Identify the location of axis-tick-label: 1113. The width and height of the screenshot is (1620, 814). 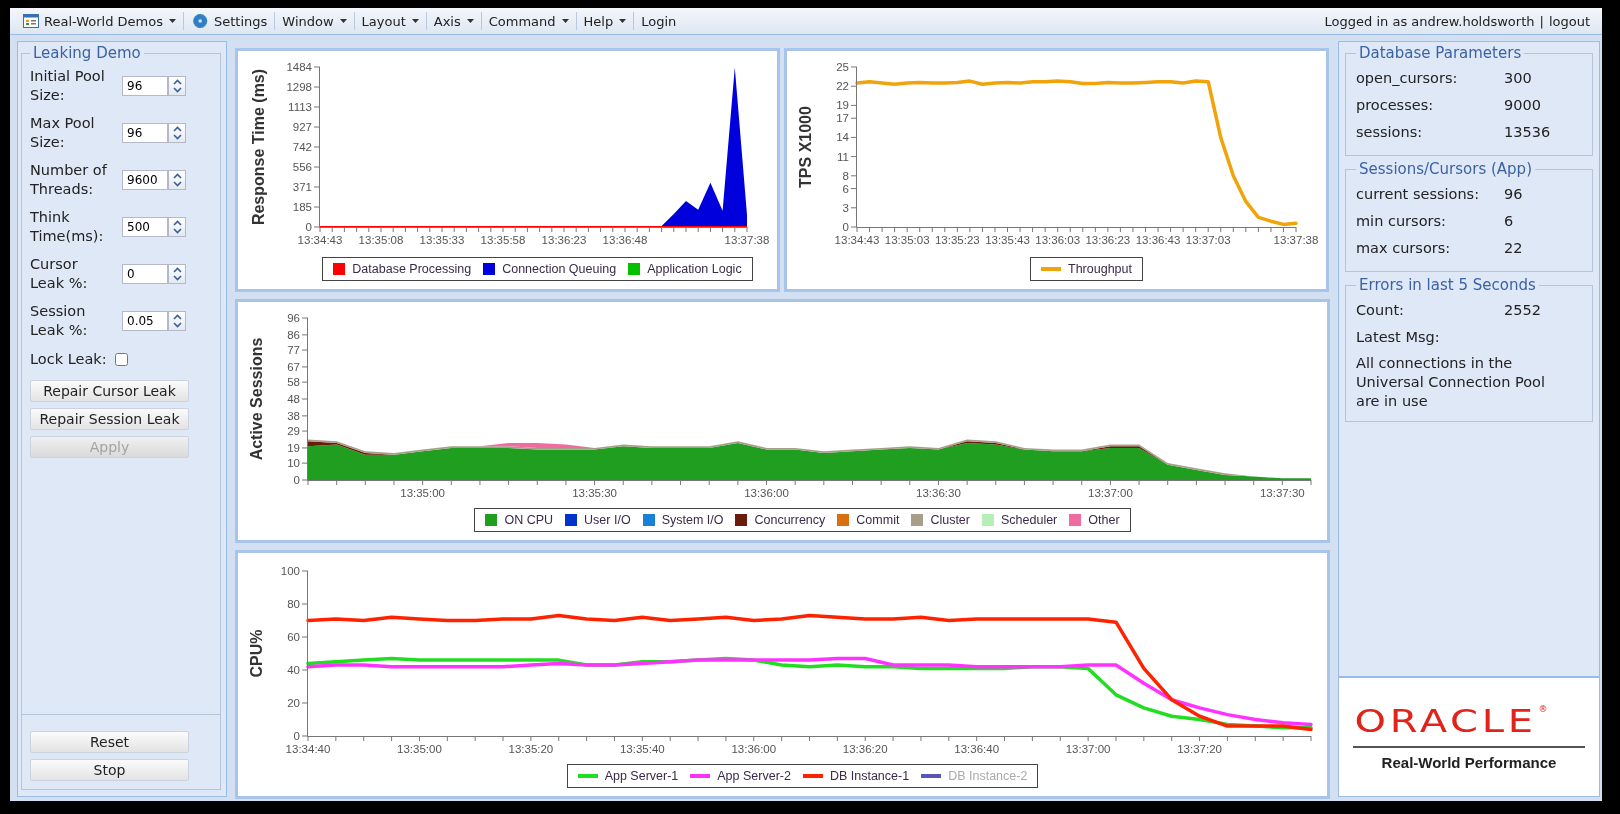
(300, 107).